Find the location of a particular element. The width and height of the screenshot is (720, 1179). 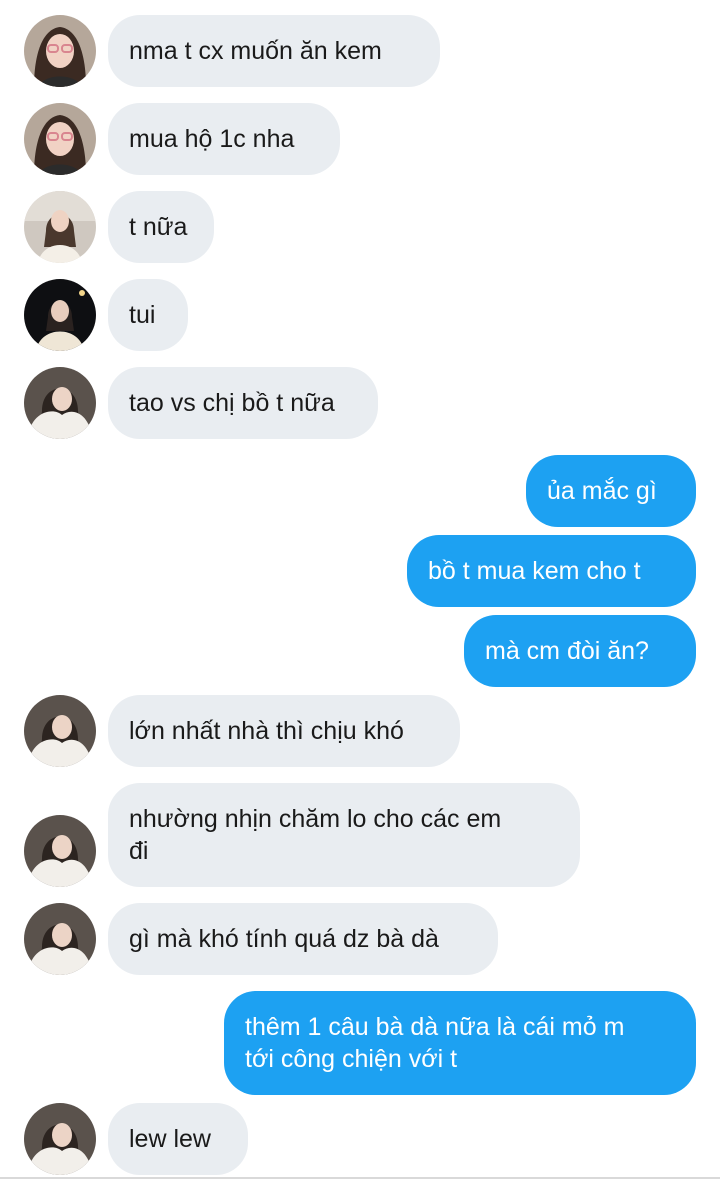

user-c-photo is located at coordinates (60, 315).